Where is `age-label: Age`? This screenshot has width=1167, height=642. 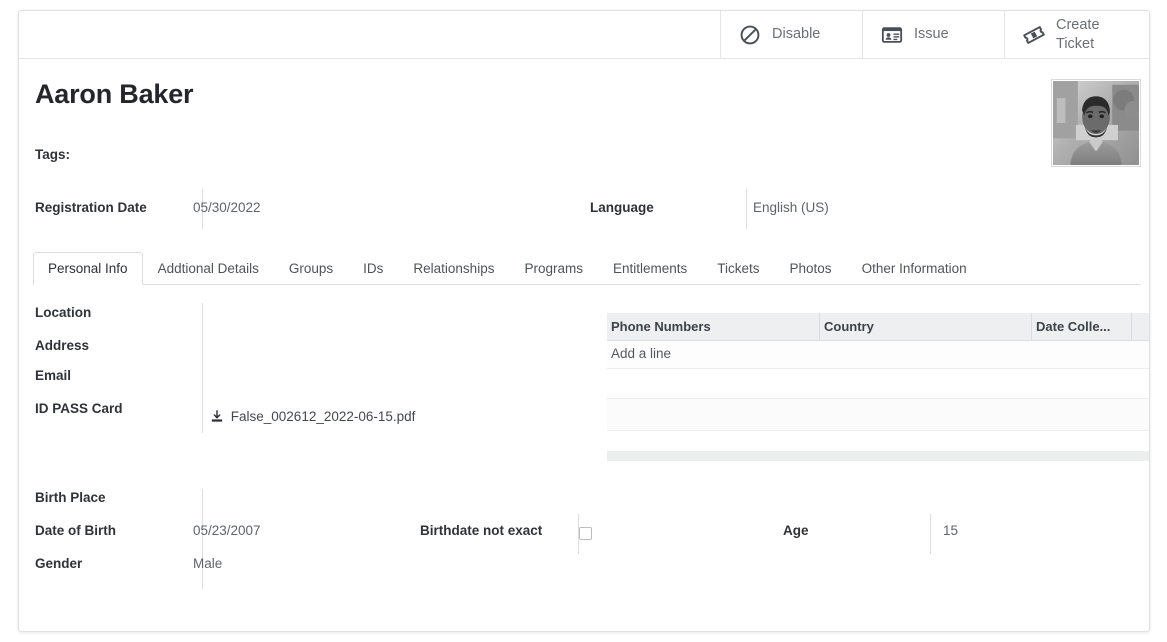 age-label: Age is located at coordinates (796, 530).